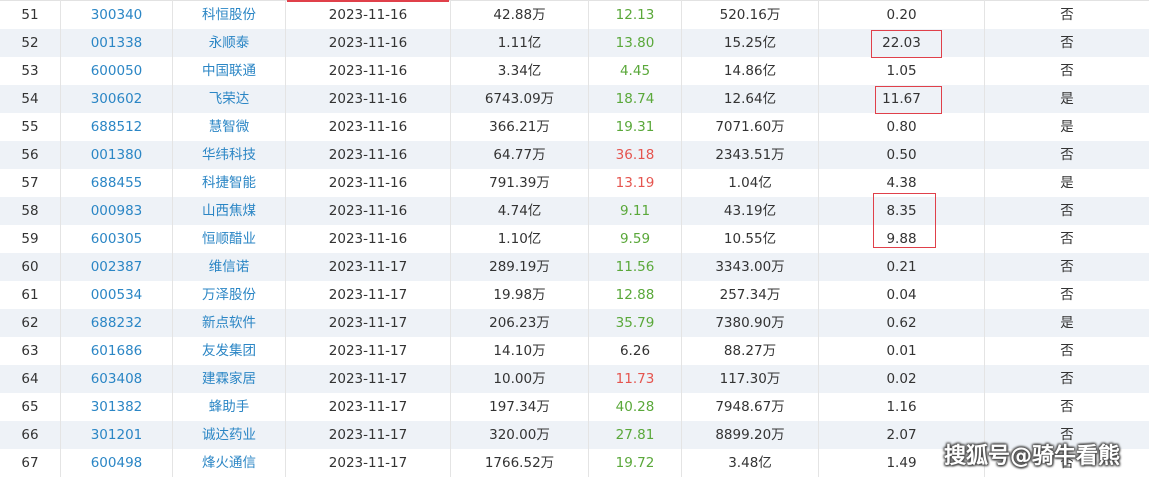 Image resolution: width=1149 pixels, height=477 pixels. I want to click on row-index: 52, so click(30, 43).